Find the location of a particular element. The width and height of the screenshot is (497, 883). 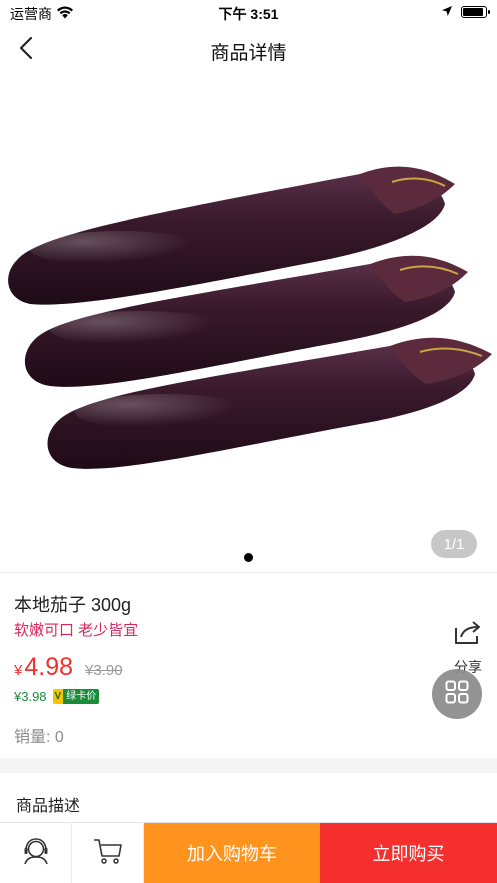

gallery-counter: 1/1 is located at coordinates (454, 544).